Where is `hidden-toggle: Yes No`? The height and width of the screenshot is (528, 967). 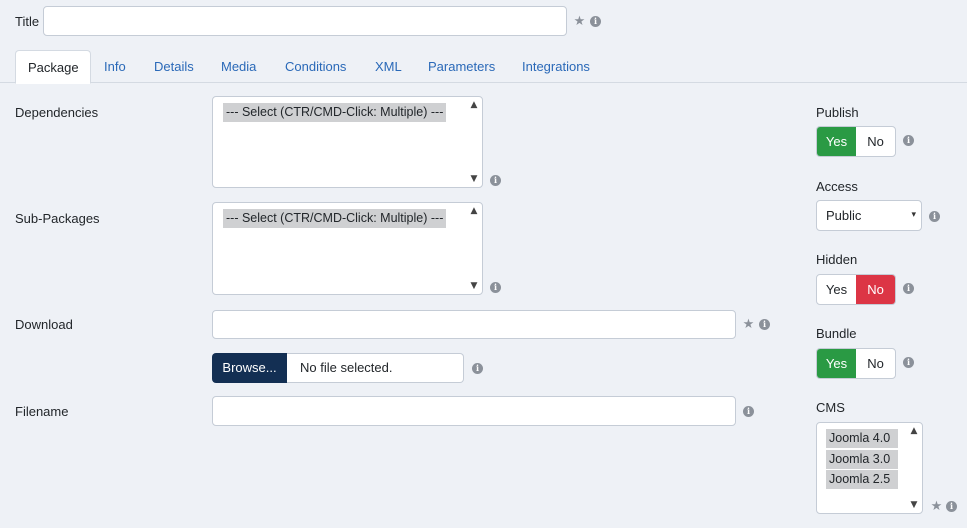 hidden-toggle: Yes No is located at coordinates (856, 289).